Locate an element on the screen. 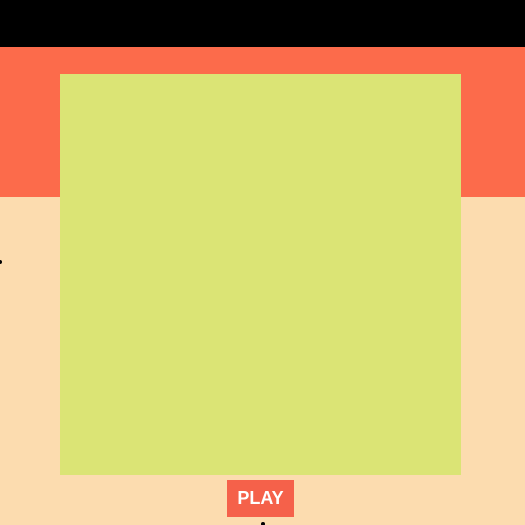 The height and width of the screenshot is (525, 525). top-bar is located at coordinates (262, 23).